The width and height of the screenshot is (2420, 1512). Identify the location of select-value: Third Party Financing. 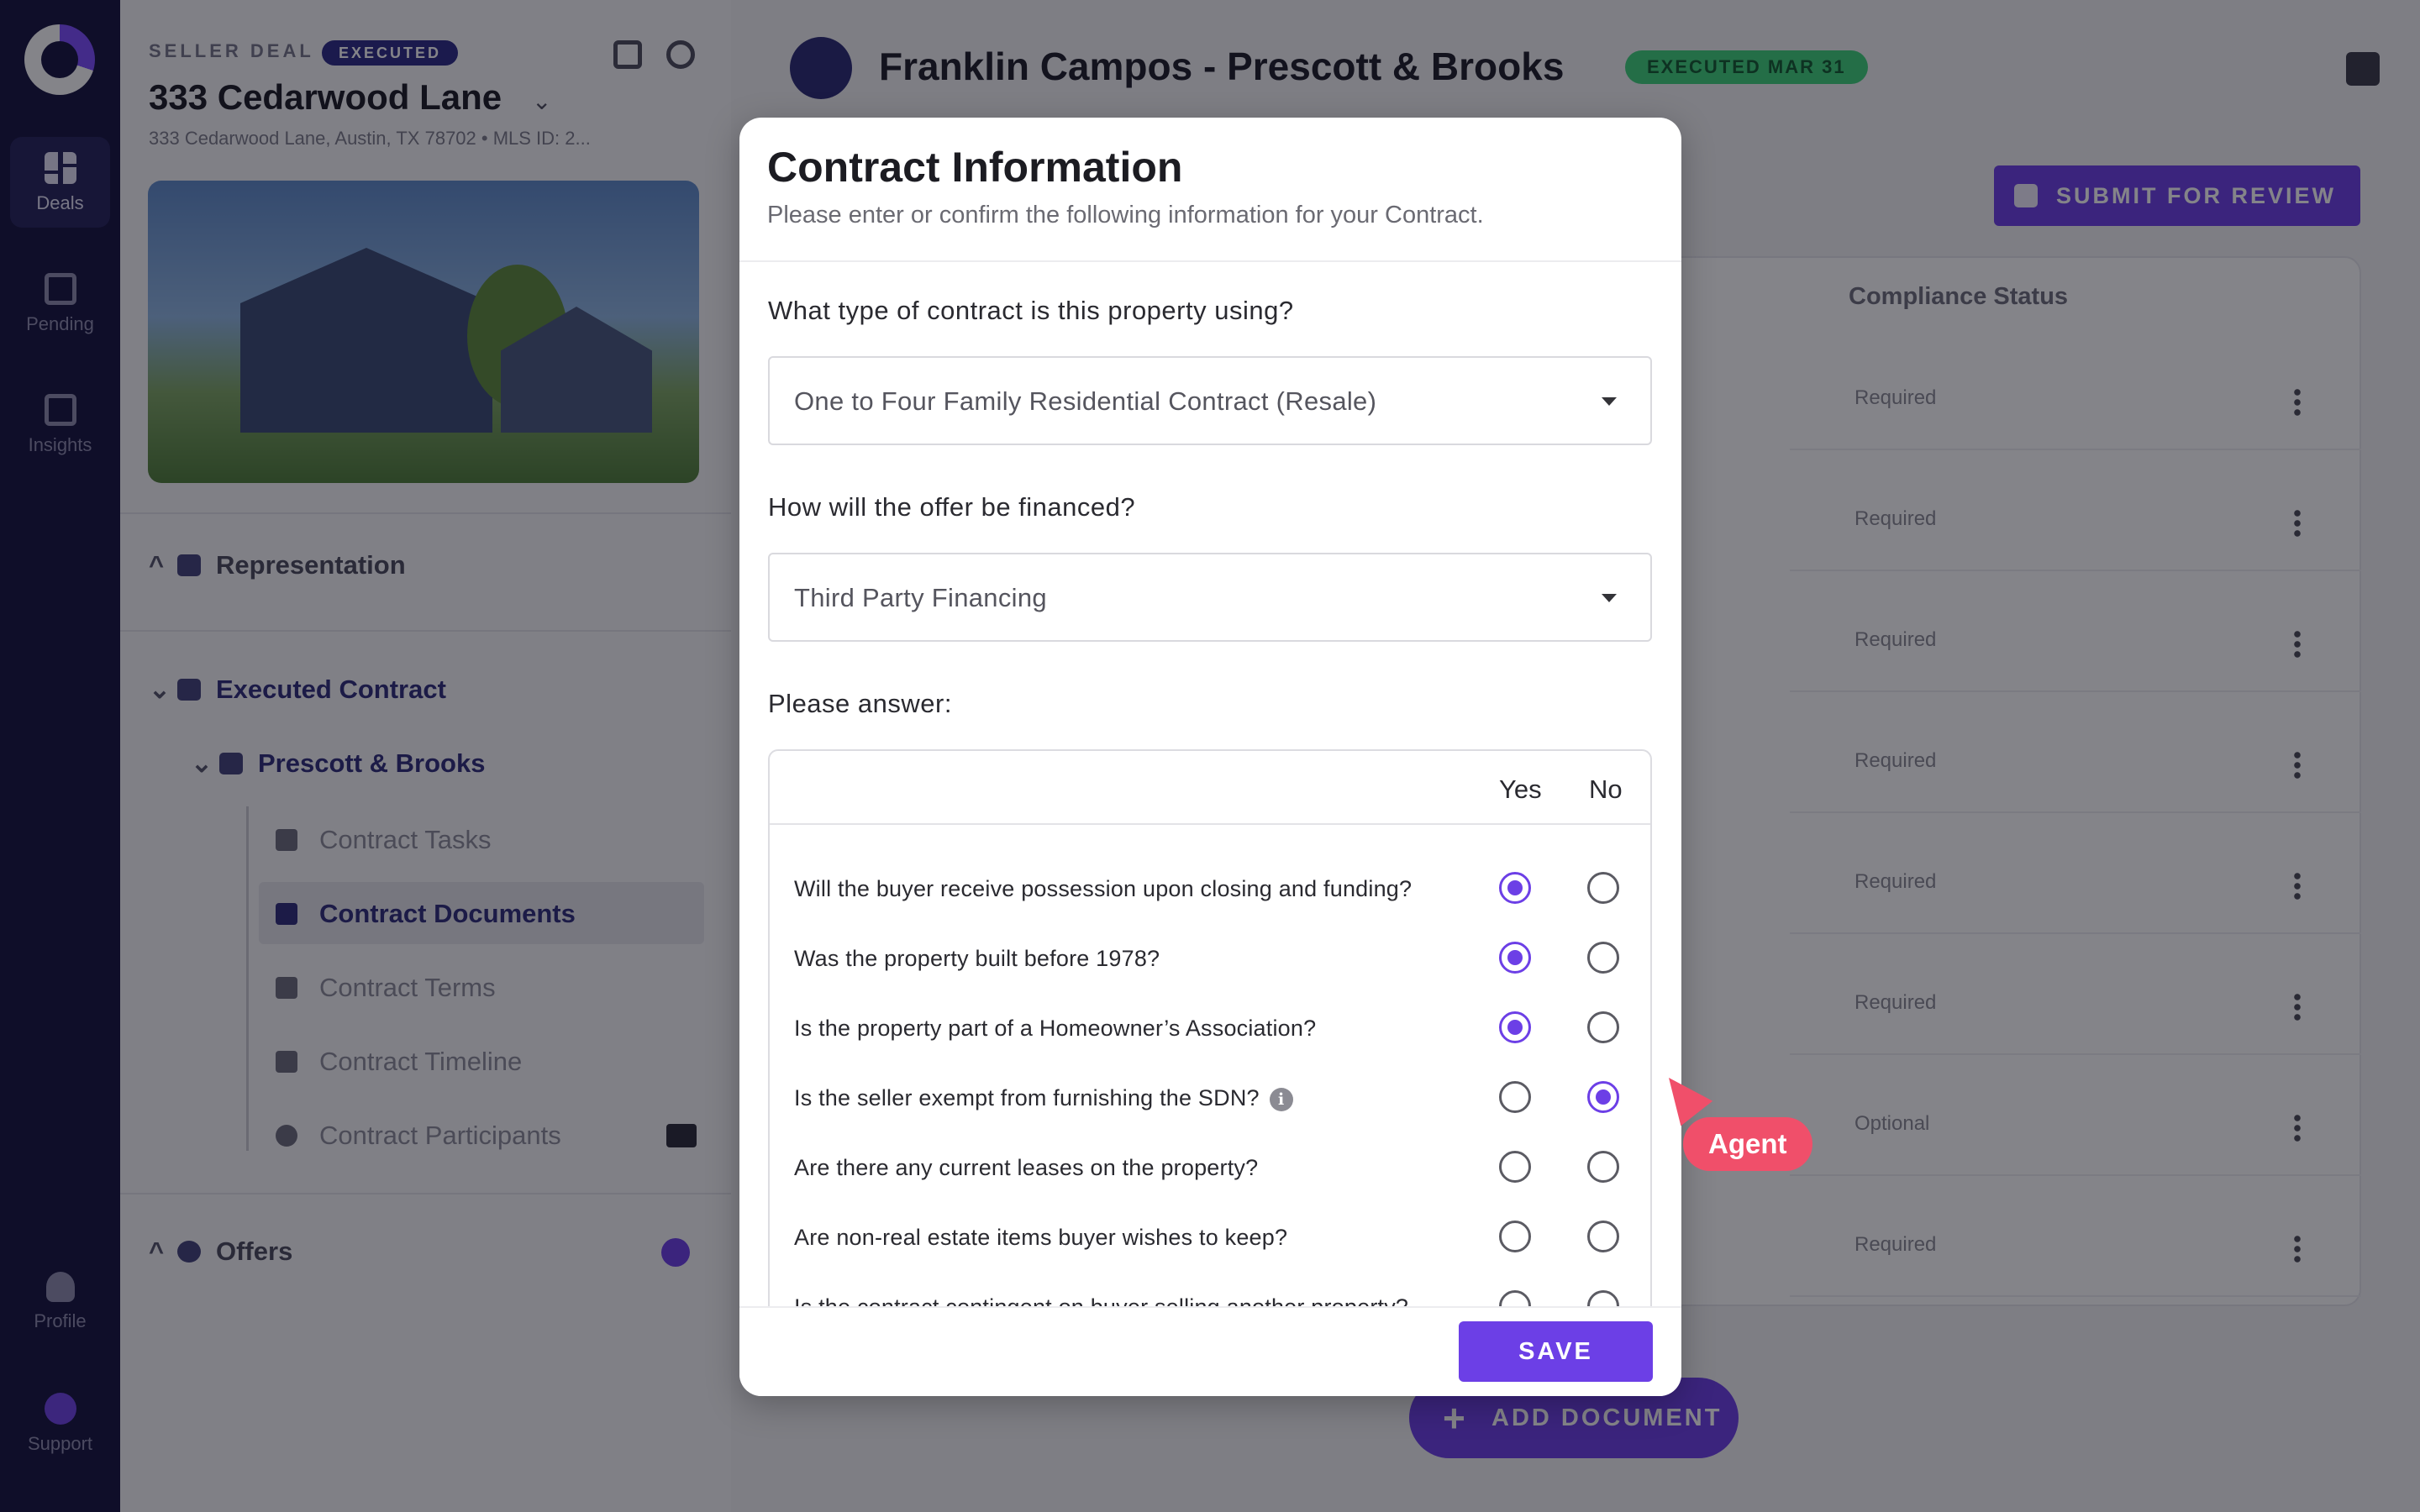
(921, 597).